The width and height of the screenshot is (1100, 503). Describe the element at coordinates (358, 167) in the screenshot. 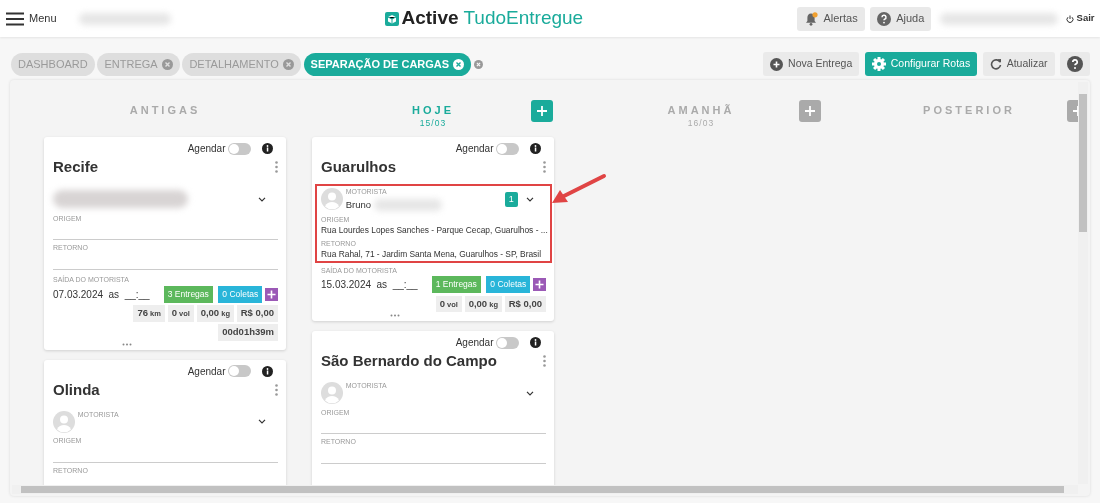

I see `card-title: Guarulhos` at that location.